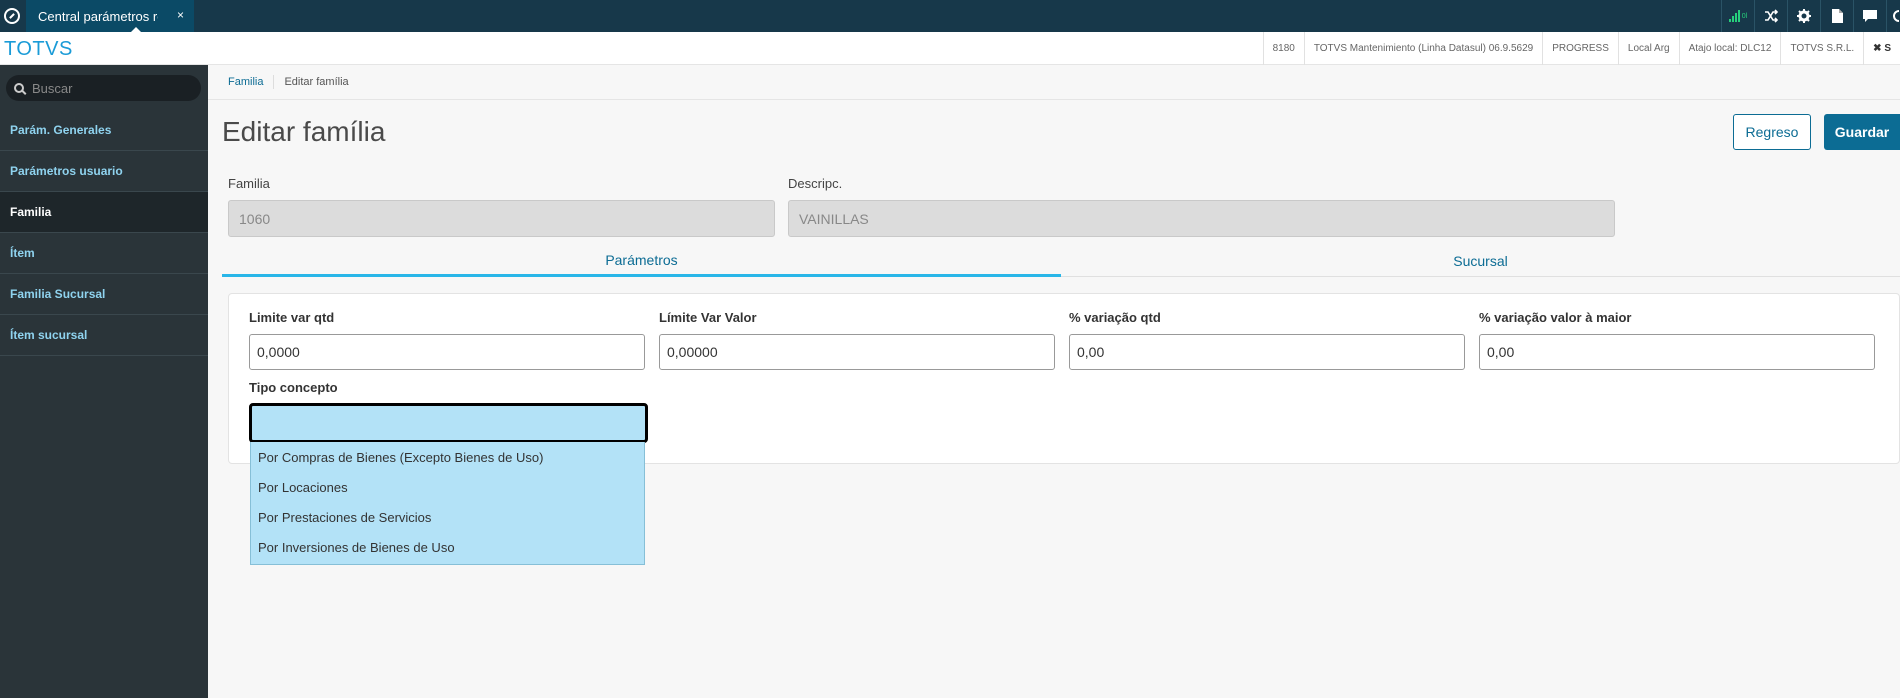  I want to click on status-port: 8180, so click(1283, 48).